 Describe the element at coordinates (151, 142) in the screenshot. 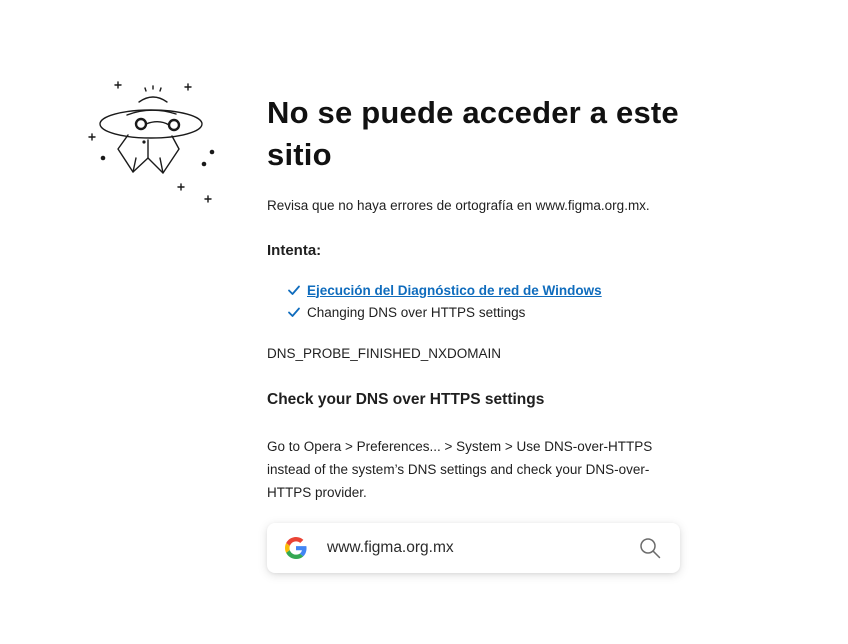

I see `ufo-illustration` at that location.